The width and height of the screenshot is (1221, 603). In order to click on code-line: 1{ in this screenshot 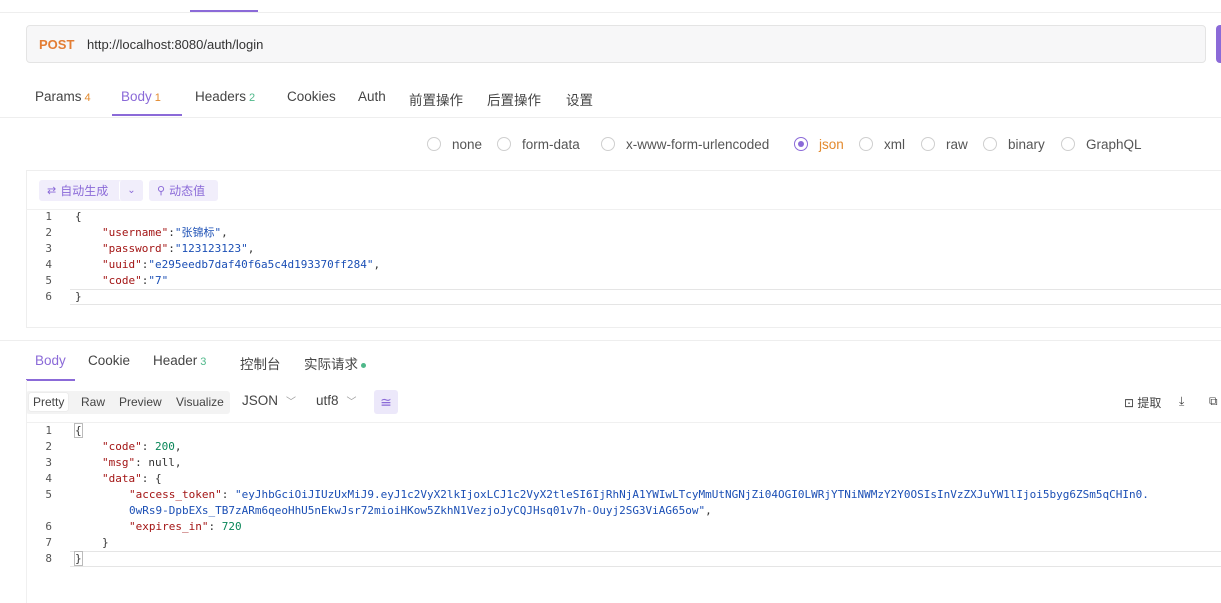, I will do `click(623, 217)`.